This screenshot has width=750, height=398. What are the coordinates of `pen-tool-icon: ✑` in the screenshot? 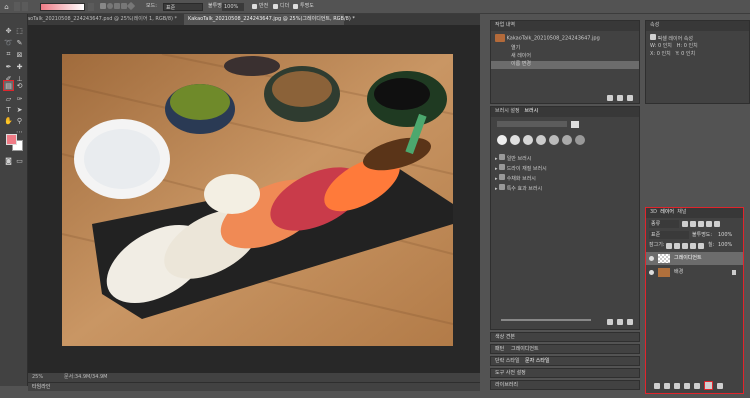 It's located at (19, 98).